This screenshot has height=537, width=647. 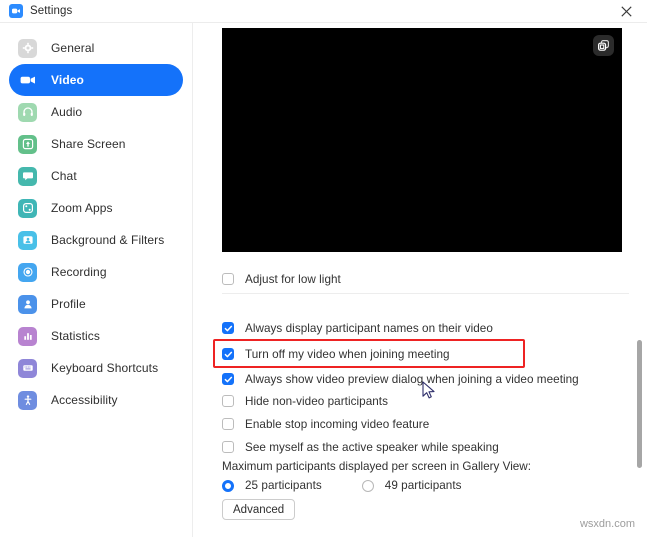 I want to click on title-bar-left: Settings, so click(x=36, y=11).